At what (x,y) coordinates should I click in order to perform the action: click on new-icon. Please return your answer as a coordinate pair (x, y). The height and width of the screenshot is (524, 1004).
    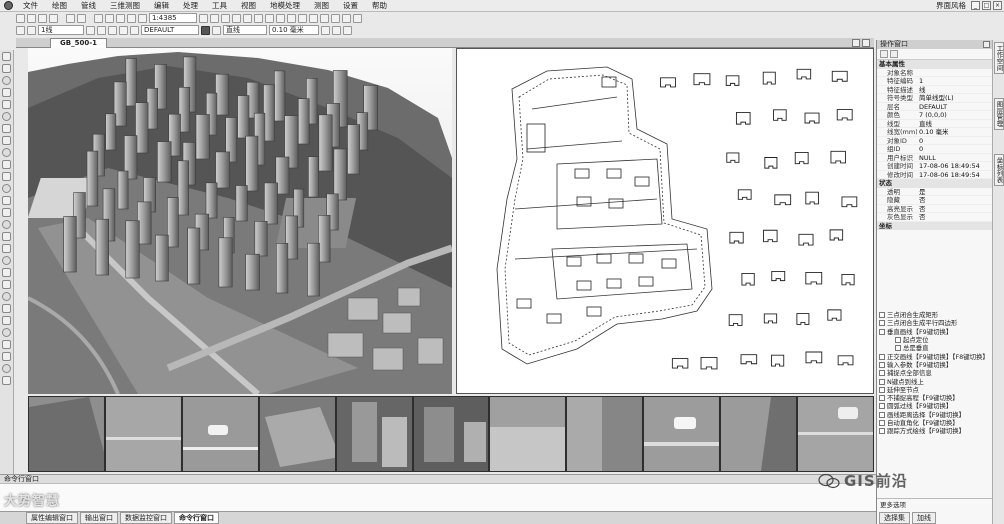
    Looking at the image, I should click on (20, 18).